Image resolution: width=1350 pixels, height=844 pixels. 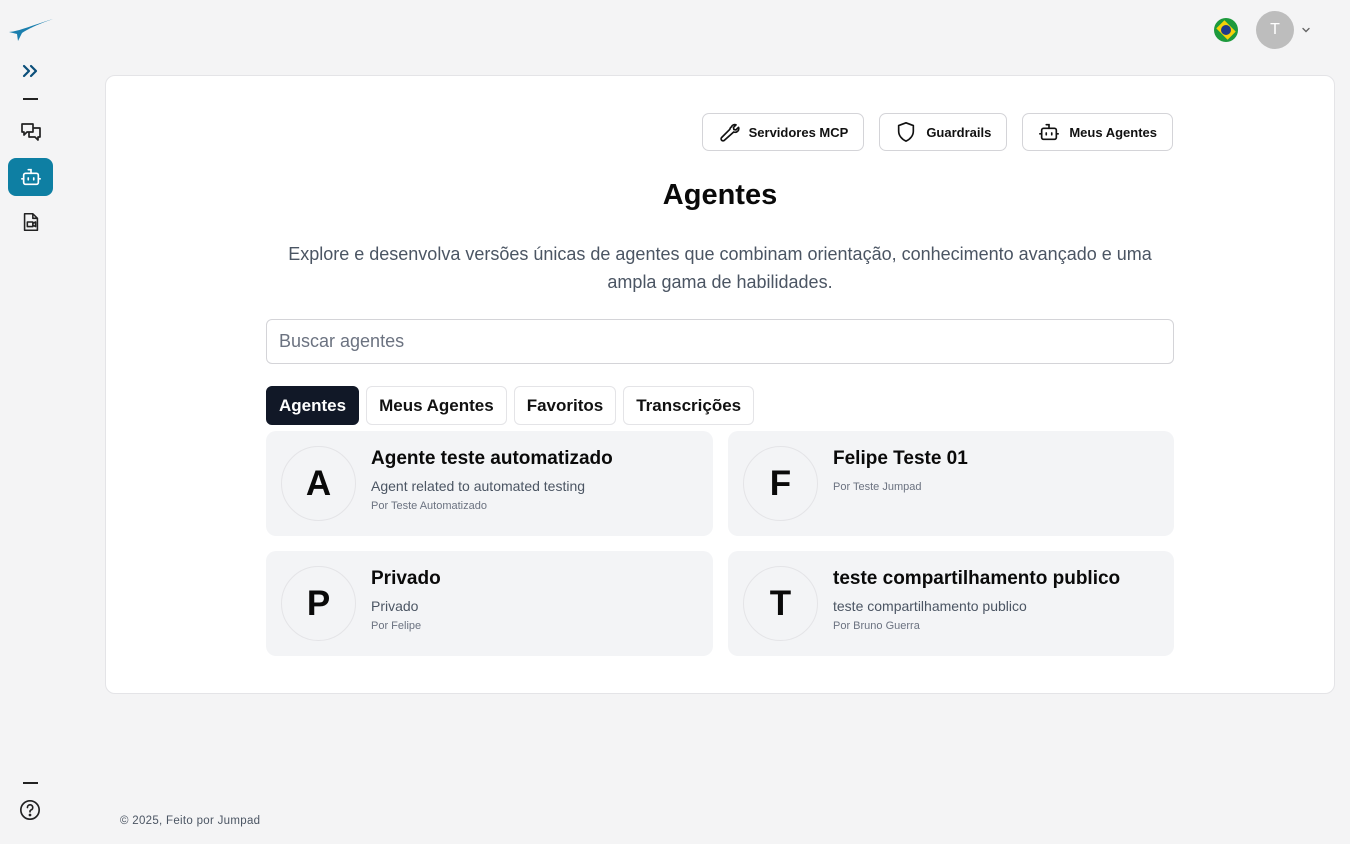 I want to click on brazil-flag-icon, so click(x=1226, y=30).